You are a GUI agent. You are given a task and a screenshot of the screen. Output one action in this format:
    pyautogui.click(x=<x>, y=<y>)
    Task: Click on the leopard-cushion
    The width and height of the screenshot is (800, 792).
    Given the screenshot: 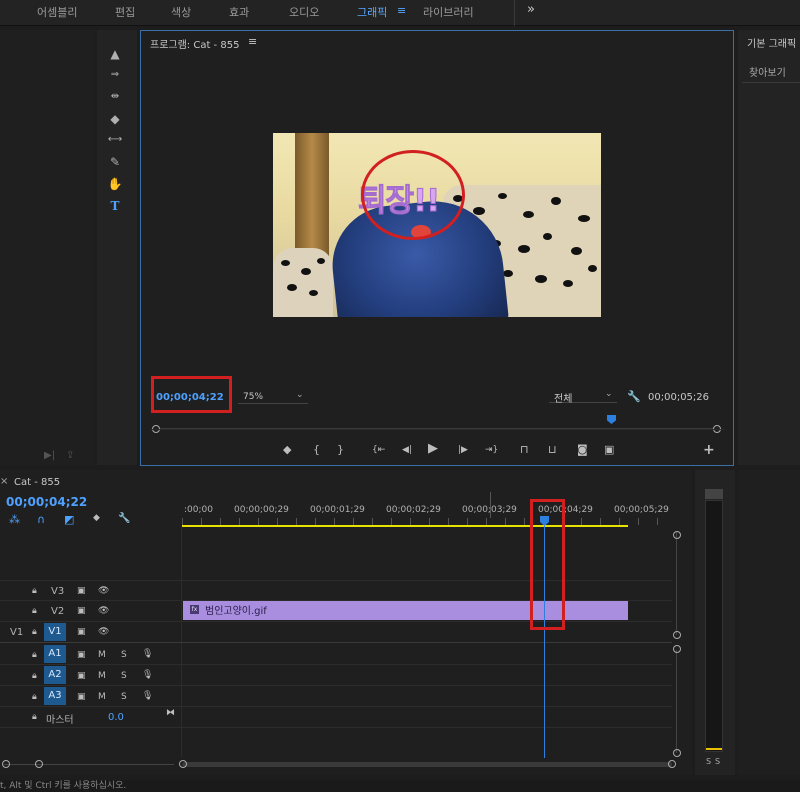 What is the action you would take?
    pyautogui.click(x=303, y=282)
    